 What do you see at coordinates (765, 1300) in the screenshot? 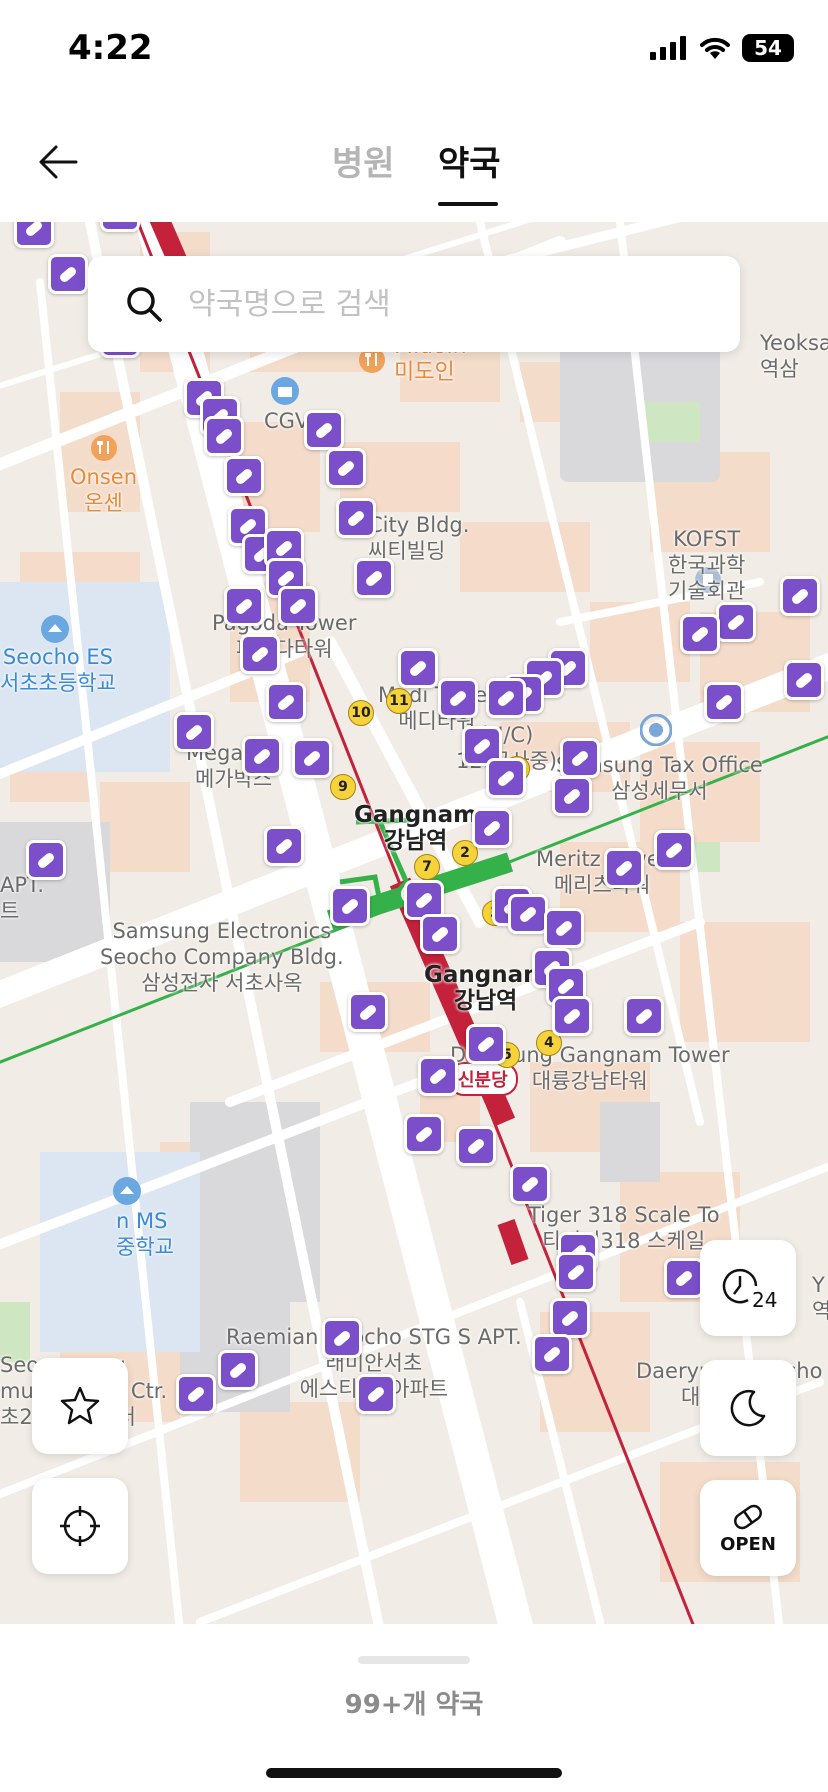
I see `hours24-label: 24` at bounding box center [765, 1300].